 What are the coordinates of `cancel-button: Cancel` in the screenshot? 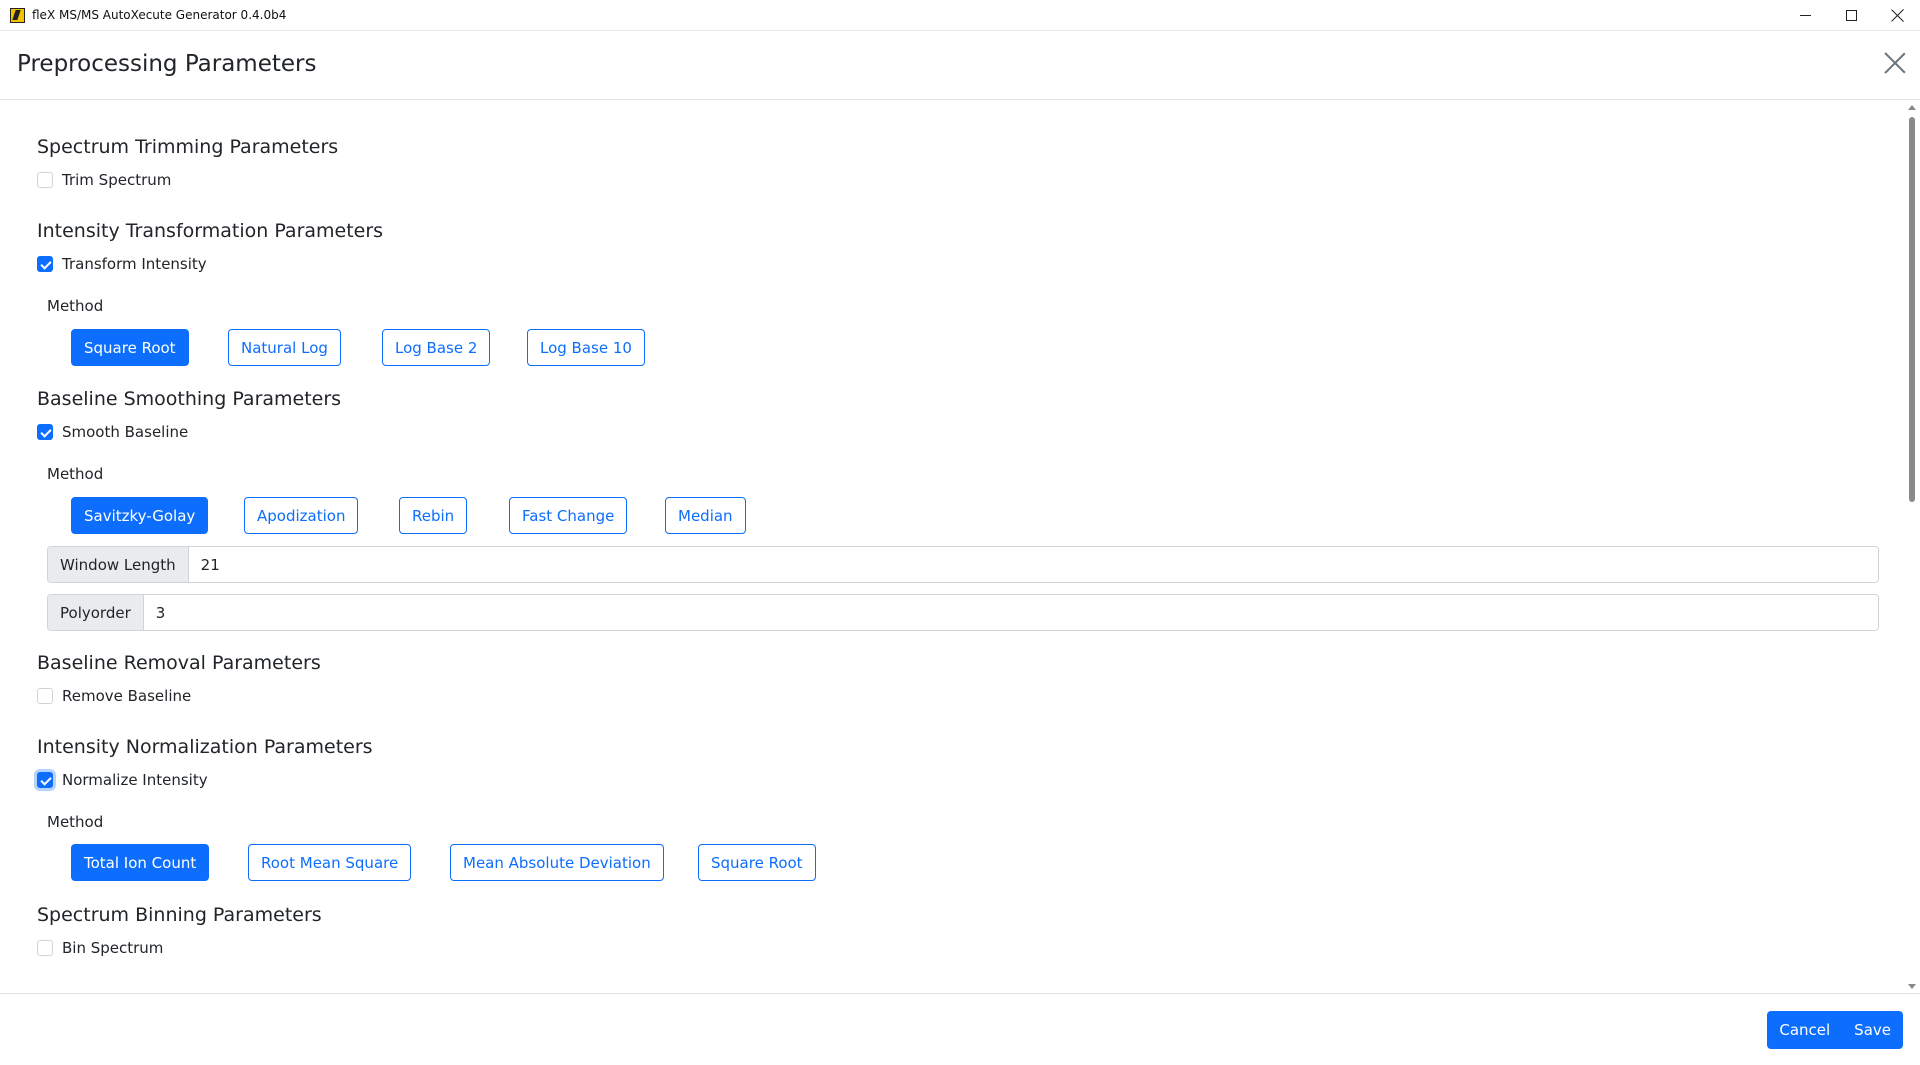 It's located at (1805, 1030).